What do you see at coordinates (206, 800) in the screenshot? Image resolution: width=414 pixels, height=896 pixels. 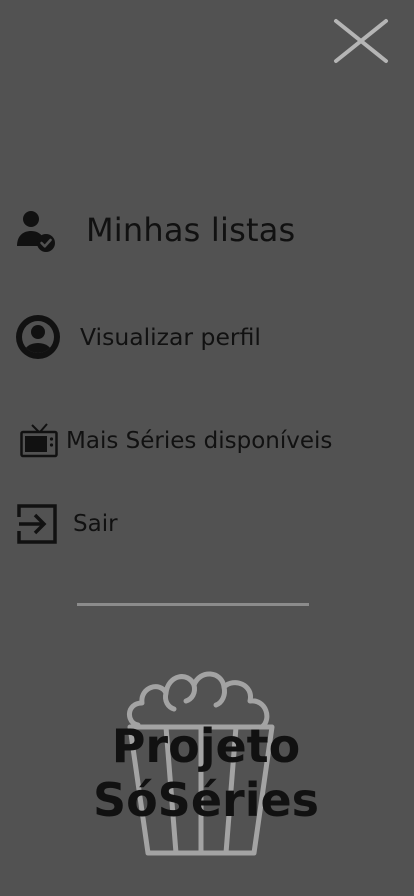 I see `logo-text-line2: SóSéries` at bounding box center [206, 800].